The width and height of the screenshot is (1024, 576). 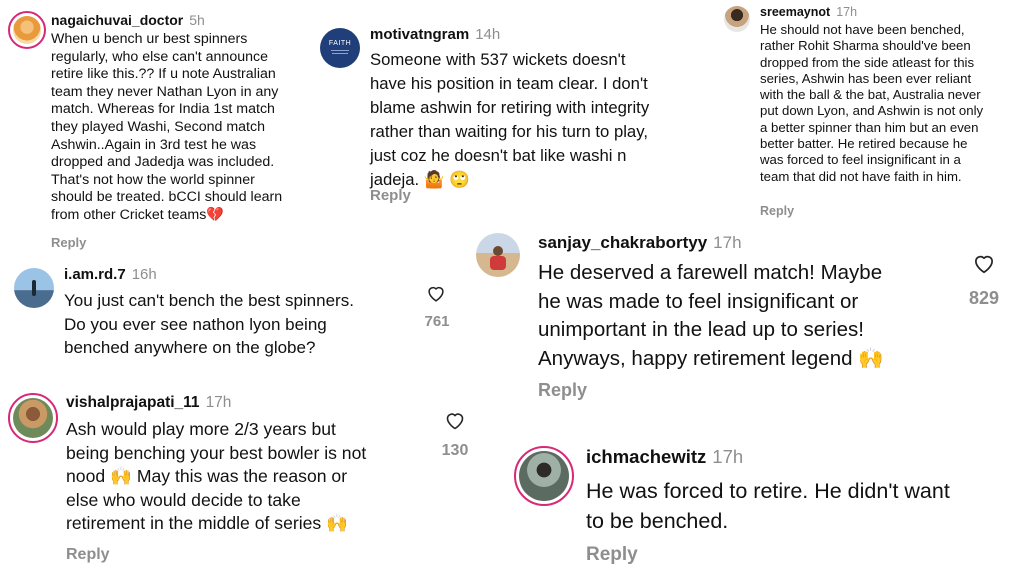 What do you see at coordinates (419, 34) in the screenshot?
I see `username: motivatngram` at bounding box center [419, 34].